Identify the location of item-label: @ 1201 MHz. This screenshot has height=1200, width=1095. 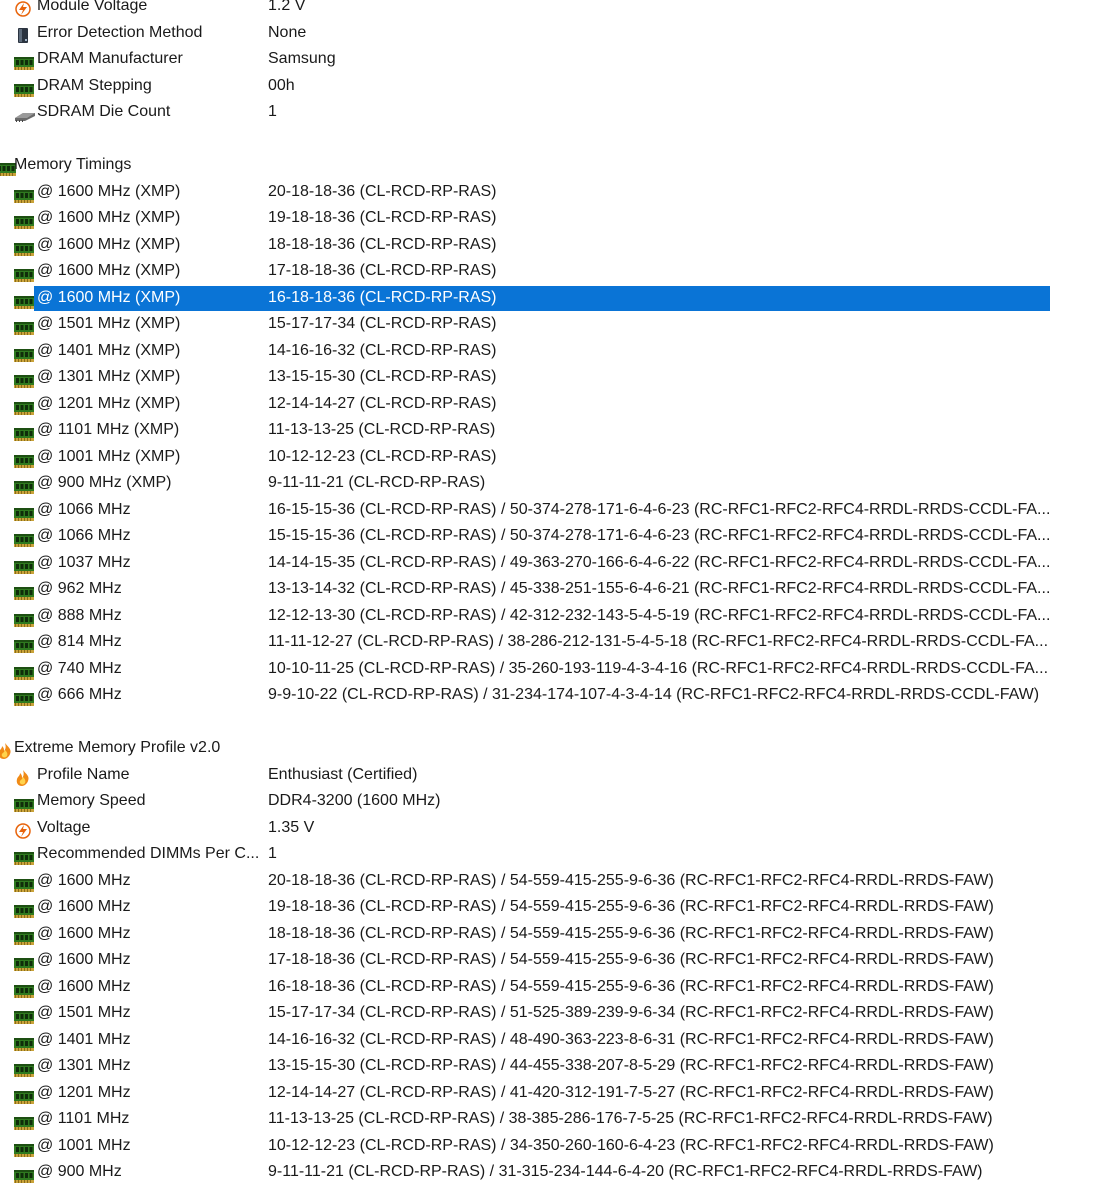
(84, 1092).